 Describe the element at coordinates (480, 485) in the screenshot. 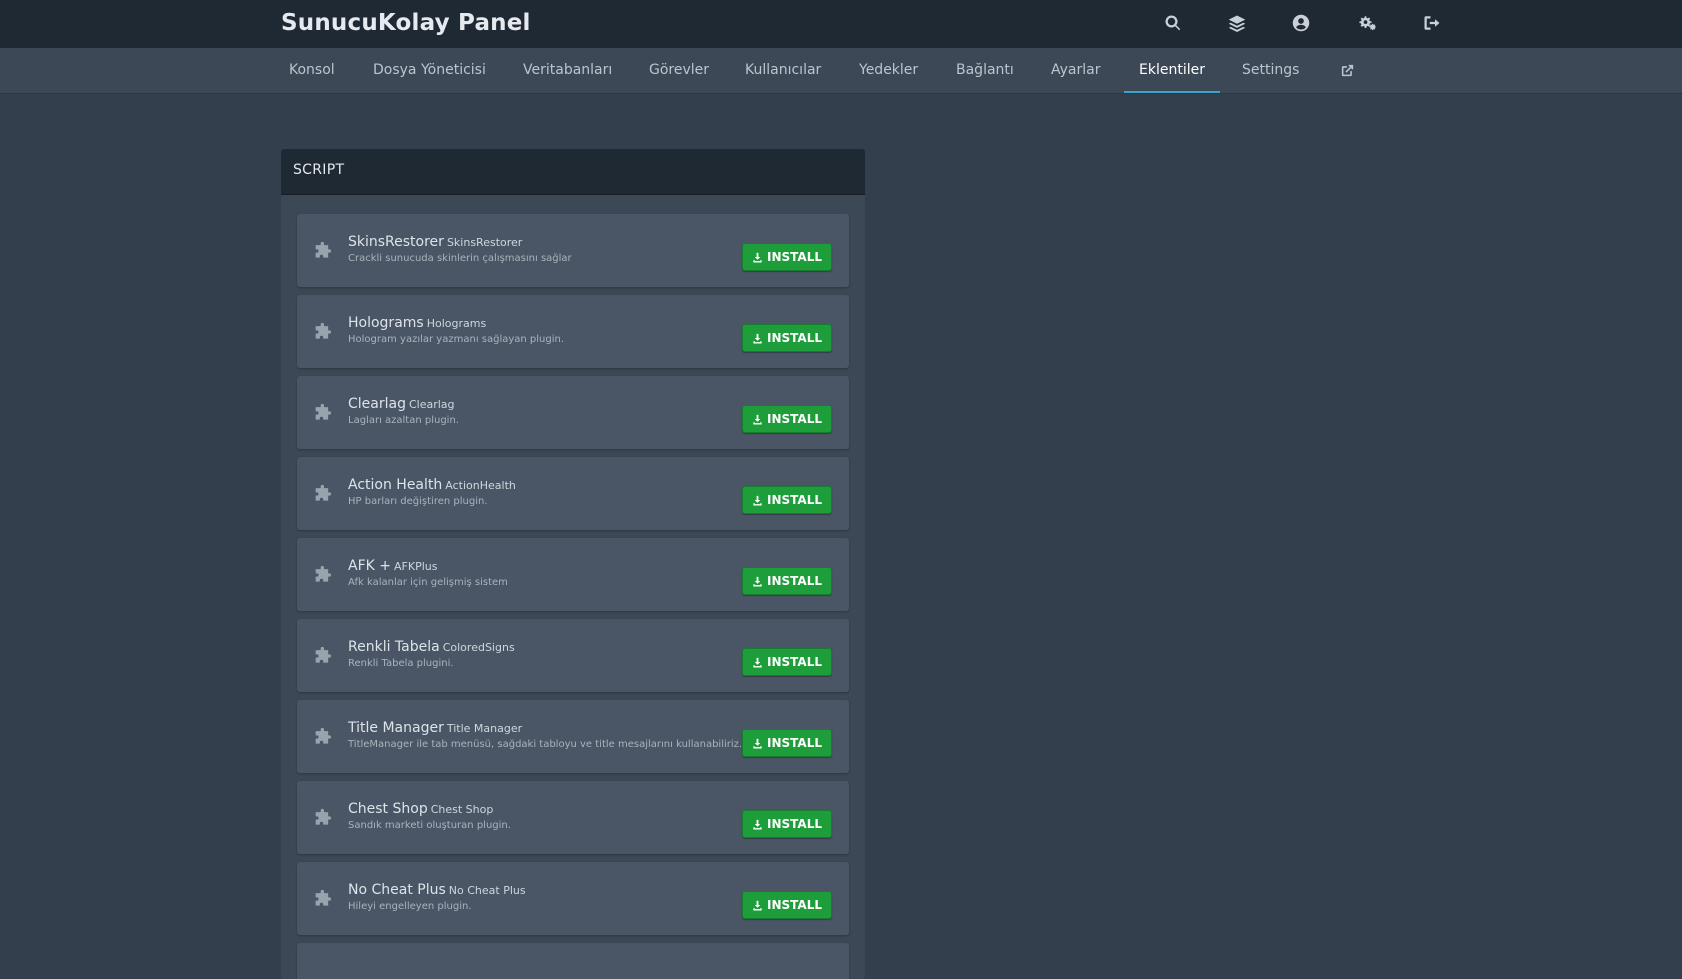

I see `plugin-id: ActionHealth` at that location.